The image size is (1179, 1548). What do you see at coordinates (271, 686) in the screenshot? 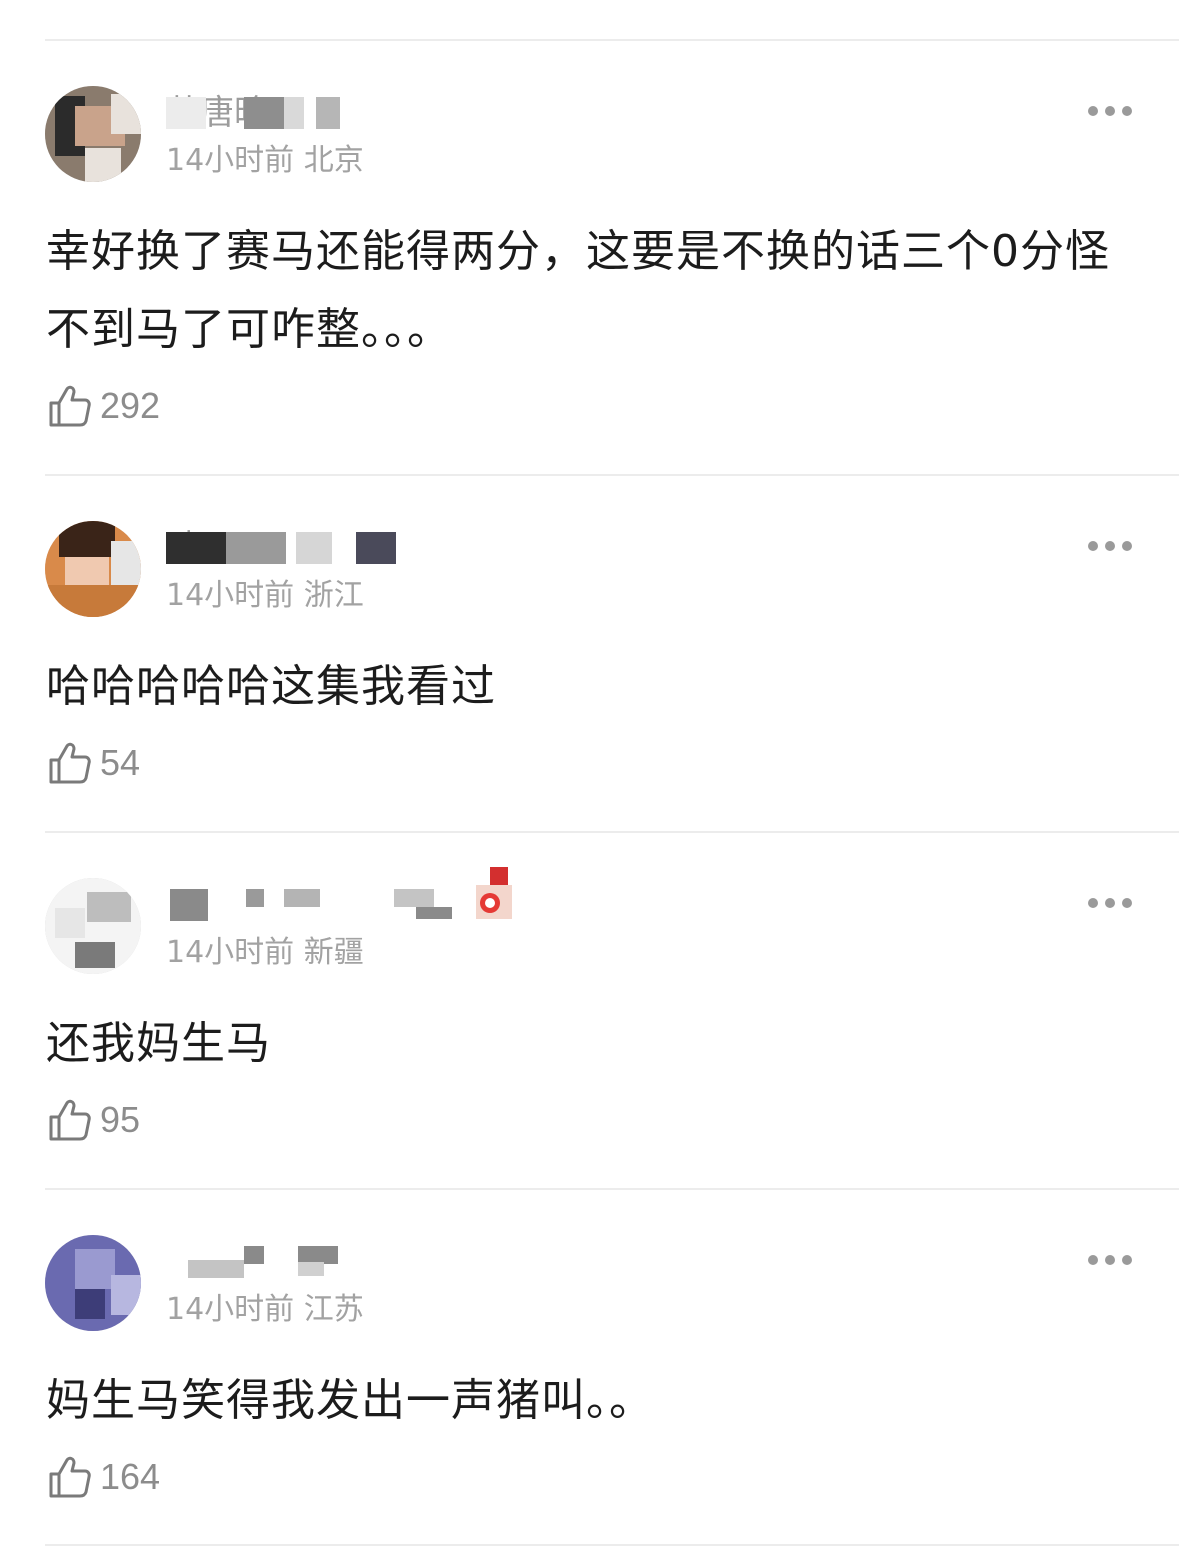
I see `comment-text: 哈哈哈哈哈这集我看过` at bounding box center [271, 686].